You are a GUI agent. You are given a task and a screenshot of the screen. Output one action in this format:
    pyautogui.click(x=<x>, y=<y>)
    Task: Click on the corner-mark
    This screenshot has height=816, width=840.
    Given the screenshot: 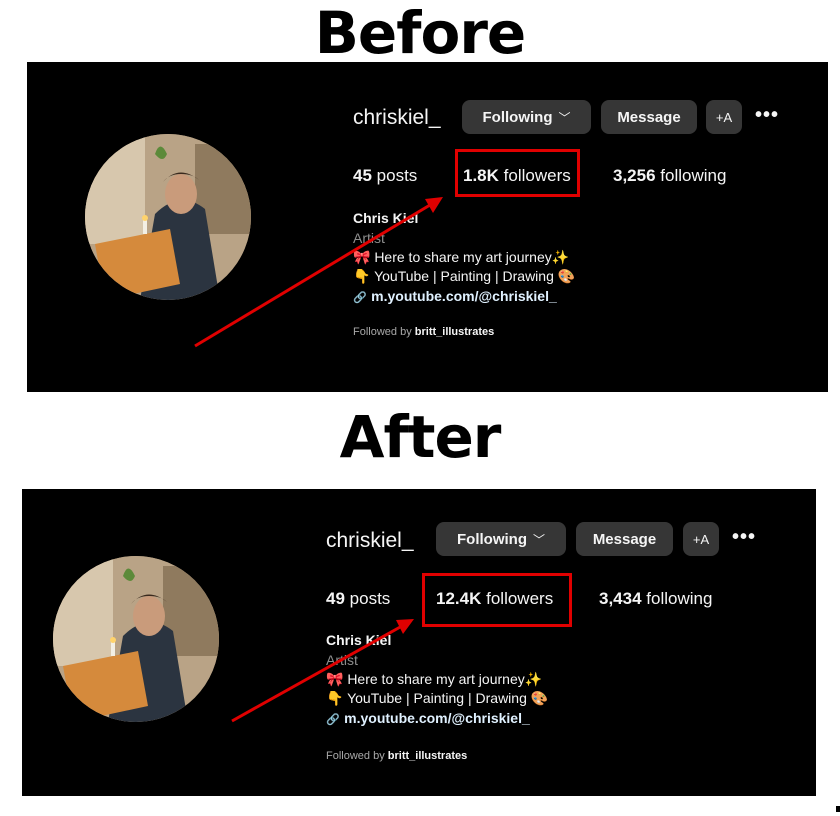 What is the action you would take?
    pyautogui.click(x=838, y=809)
    